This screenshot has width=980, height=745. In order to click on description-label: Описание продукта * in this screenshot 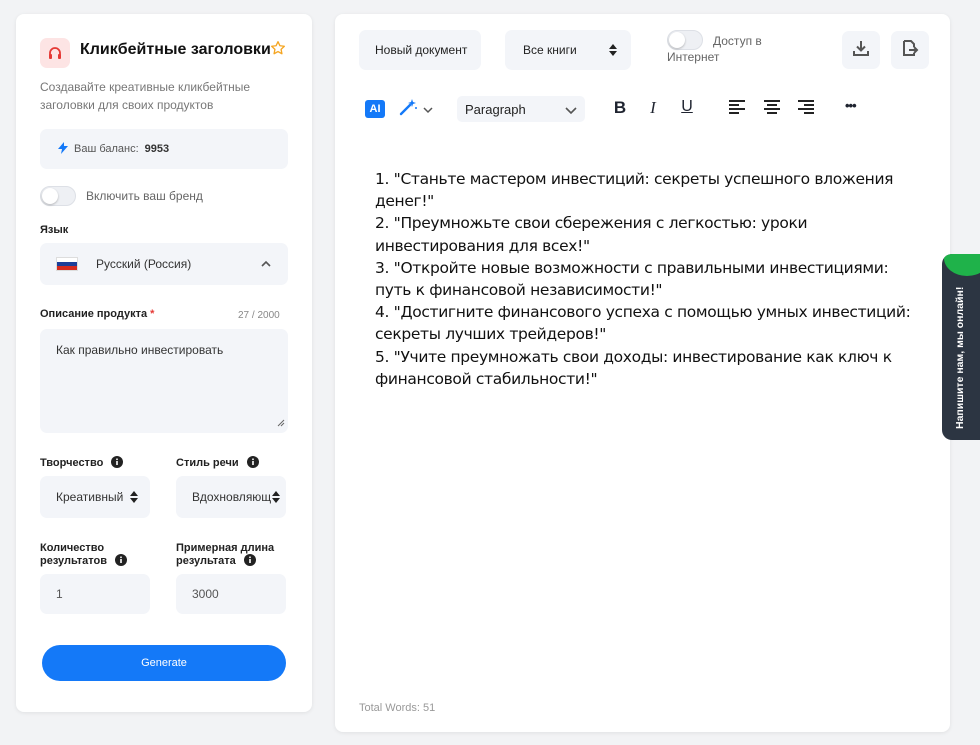, I will do `click(97, 314)`.